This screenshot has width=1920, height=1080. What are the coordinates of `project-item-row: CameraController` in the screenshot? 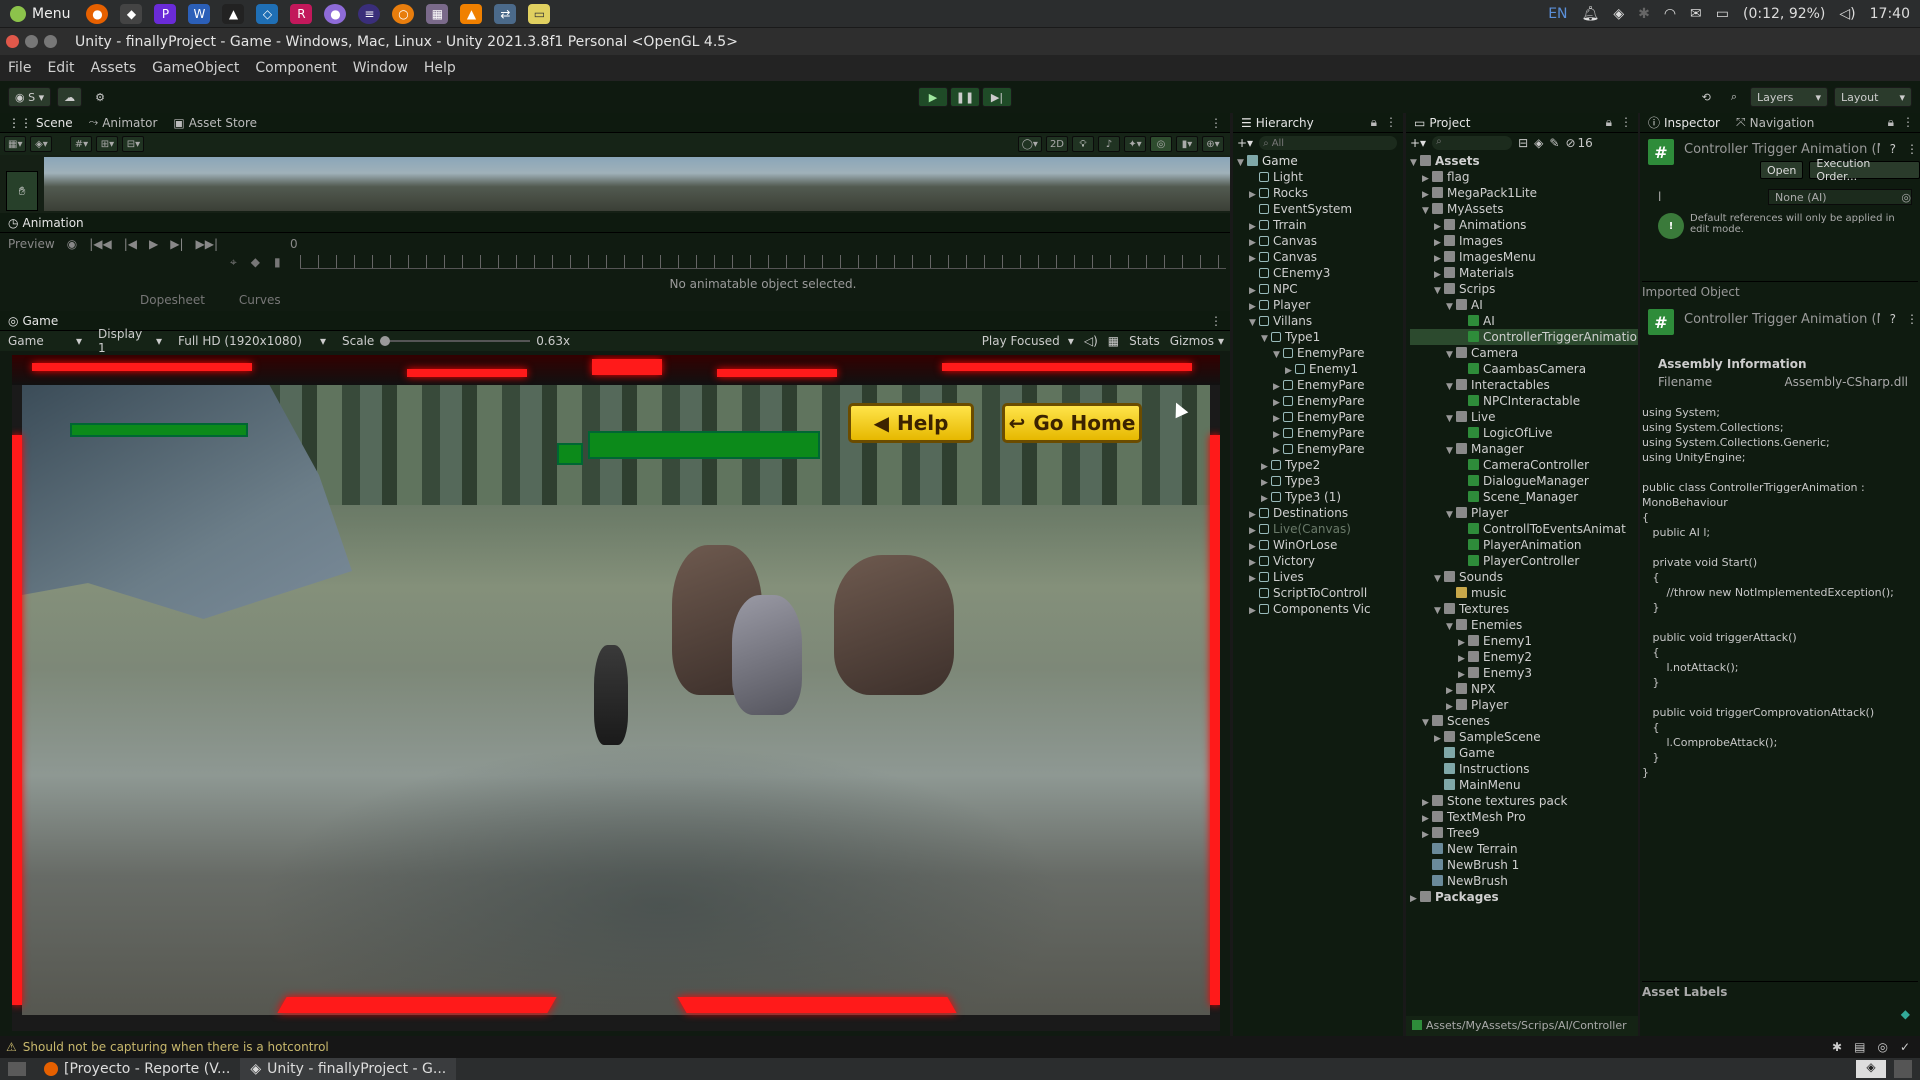 It's located at (1524, 465).